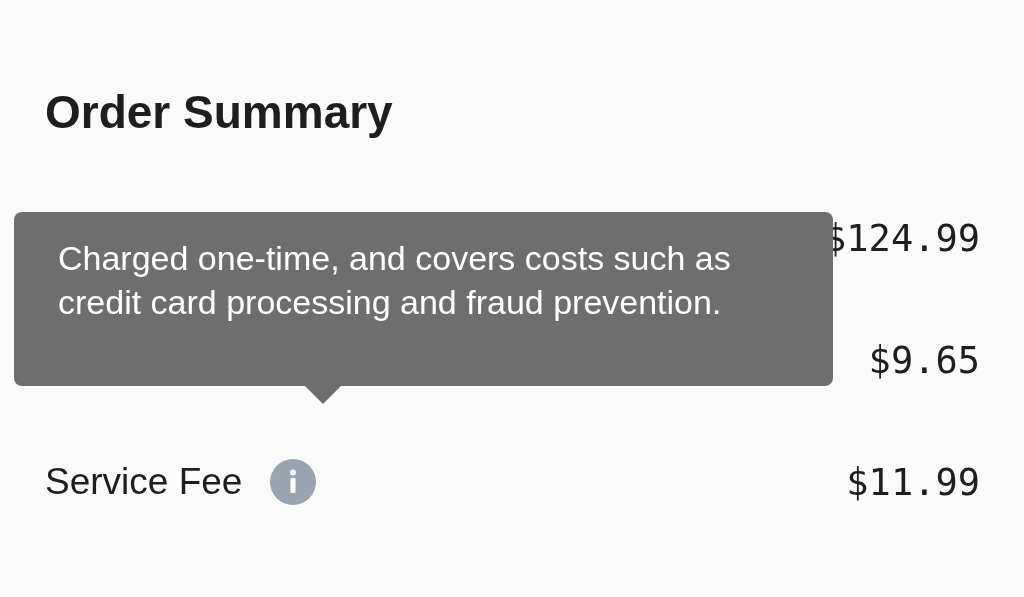  What do you see at coordinates (924, 360) in the screenshot?
I see `line-amount: $9.65` at bounding box center [924, 360].